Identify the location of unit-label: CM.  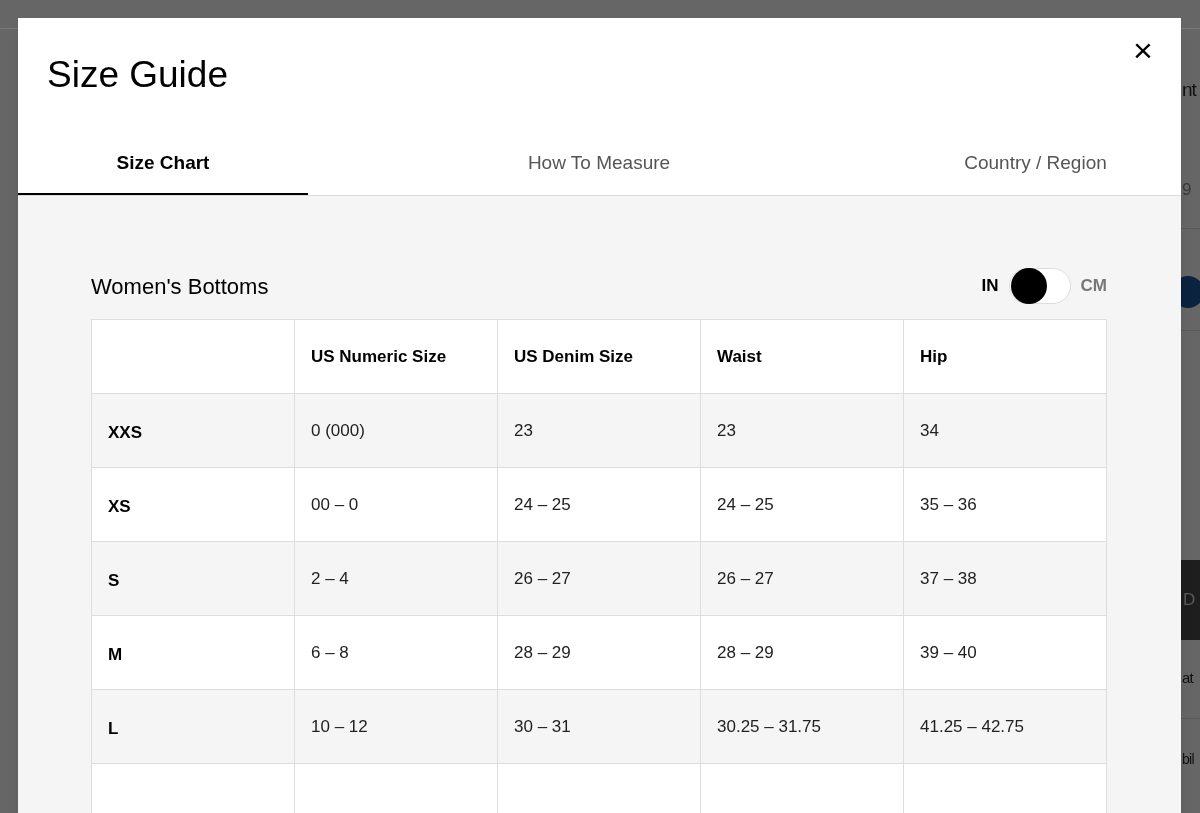
(1093, 286).